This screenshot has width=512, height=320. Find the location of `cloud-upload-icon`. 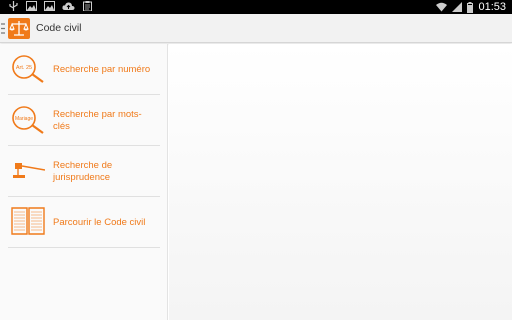

cloud-upload-icon is located at coordinates (68, 6).